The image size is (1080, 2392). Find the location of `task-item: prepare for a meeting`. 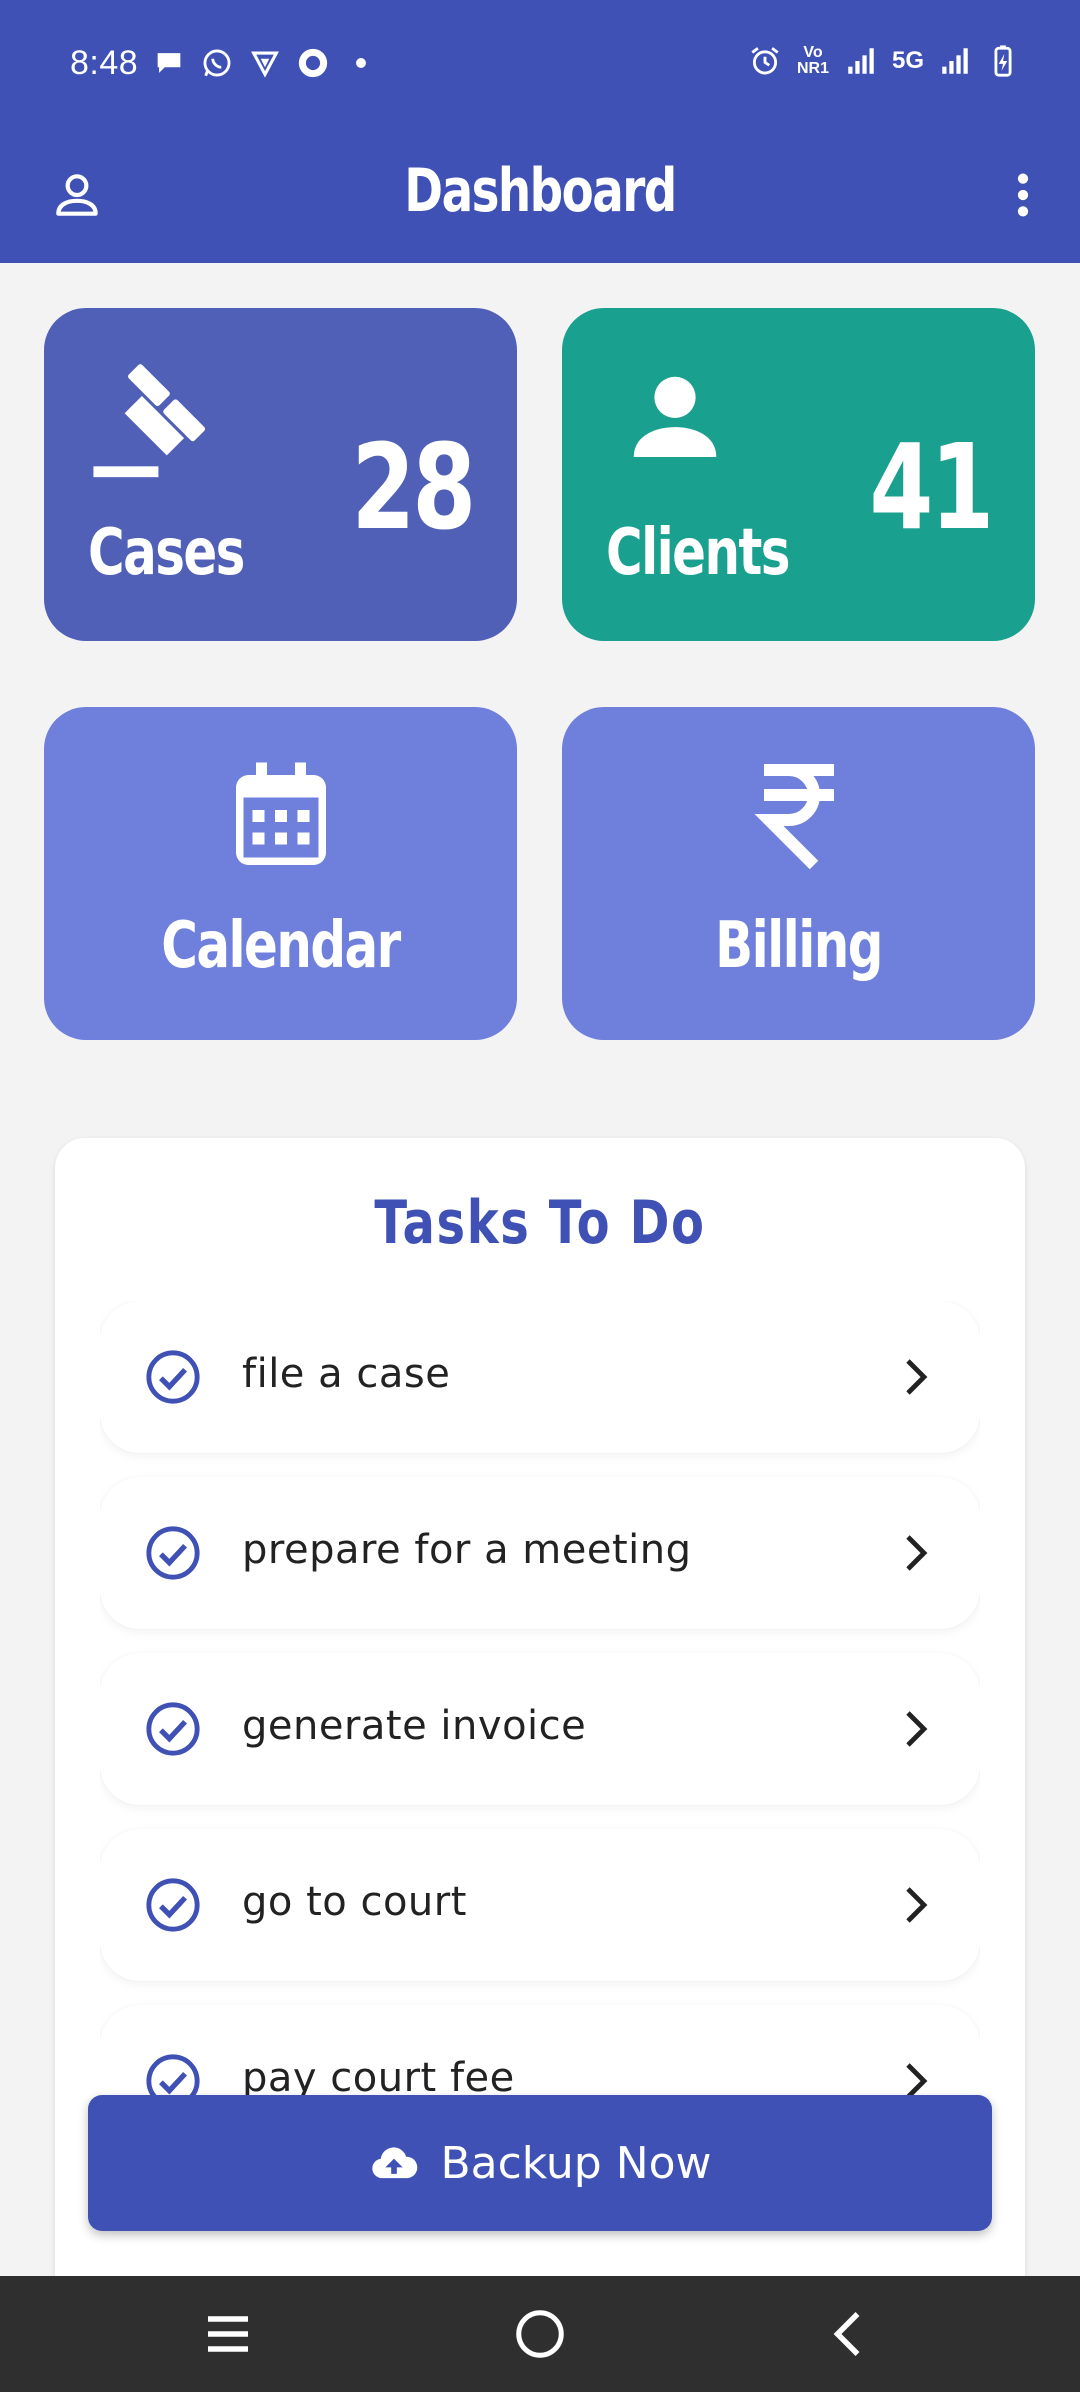

task-item: prepare for a meeting is located at coordinates (540, 1553).